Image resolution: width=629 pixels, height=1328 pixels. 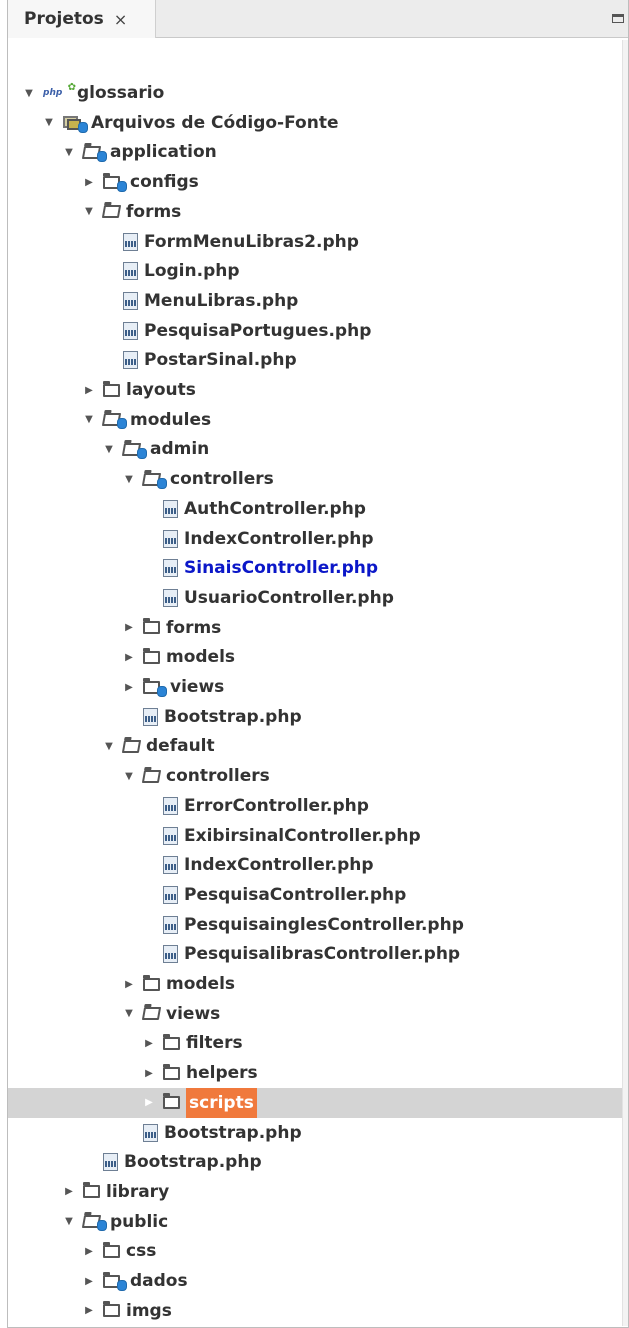 I want to click on tree-row: ▼ php ✿ glossario, so click(x=315, y=93).